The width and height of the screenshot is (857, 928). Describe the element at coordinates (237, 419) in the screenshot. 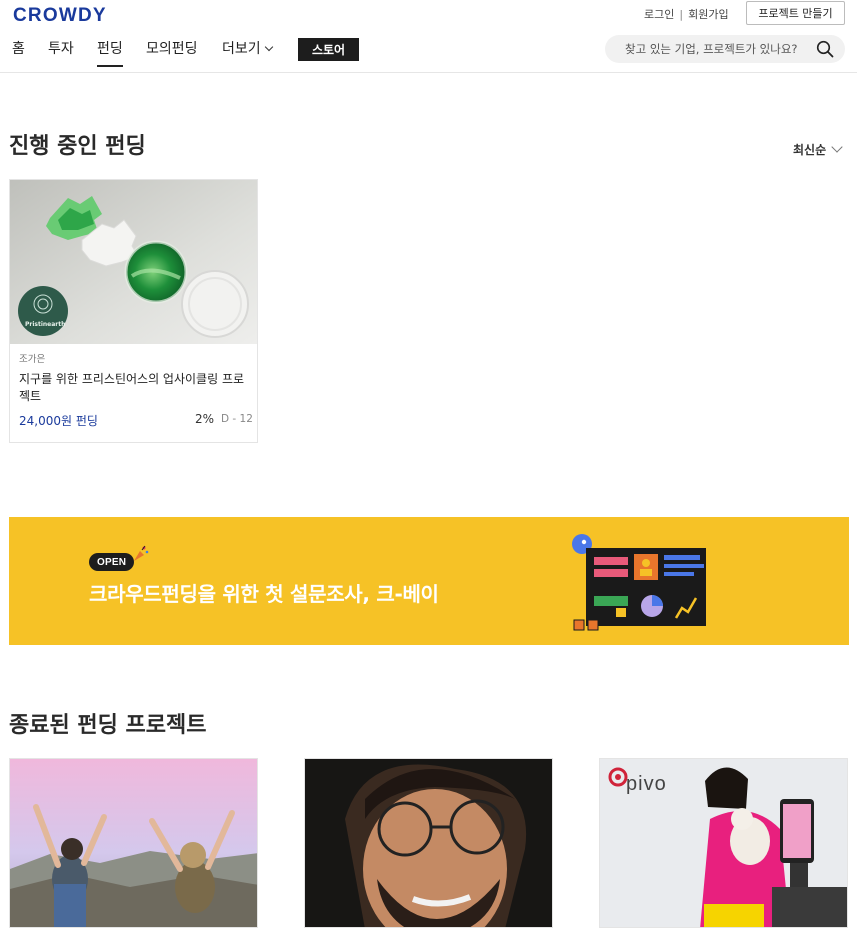

I see `days-remaining: D - 12` at that location.